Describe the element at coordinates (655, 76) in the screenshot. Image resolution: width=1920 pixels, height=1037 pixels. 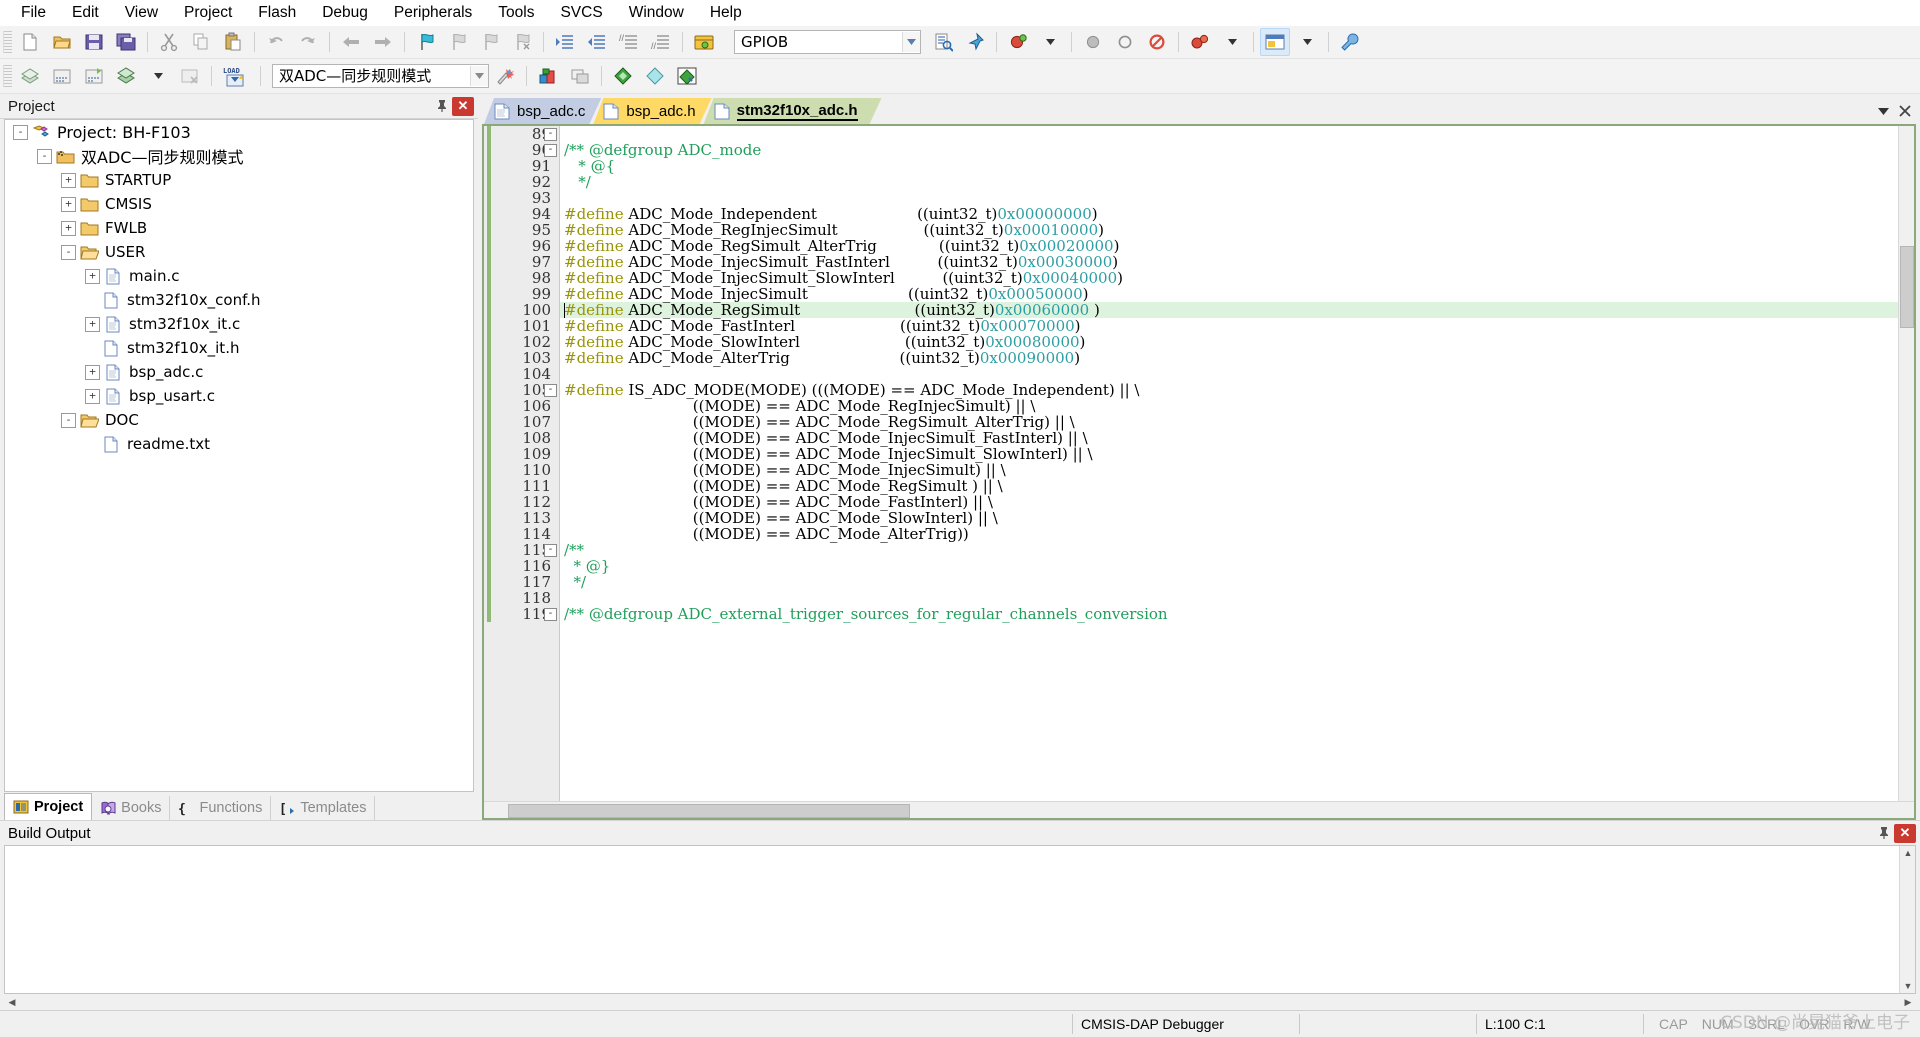
I see `component-cyan-icon` at that location.